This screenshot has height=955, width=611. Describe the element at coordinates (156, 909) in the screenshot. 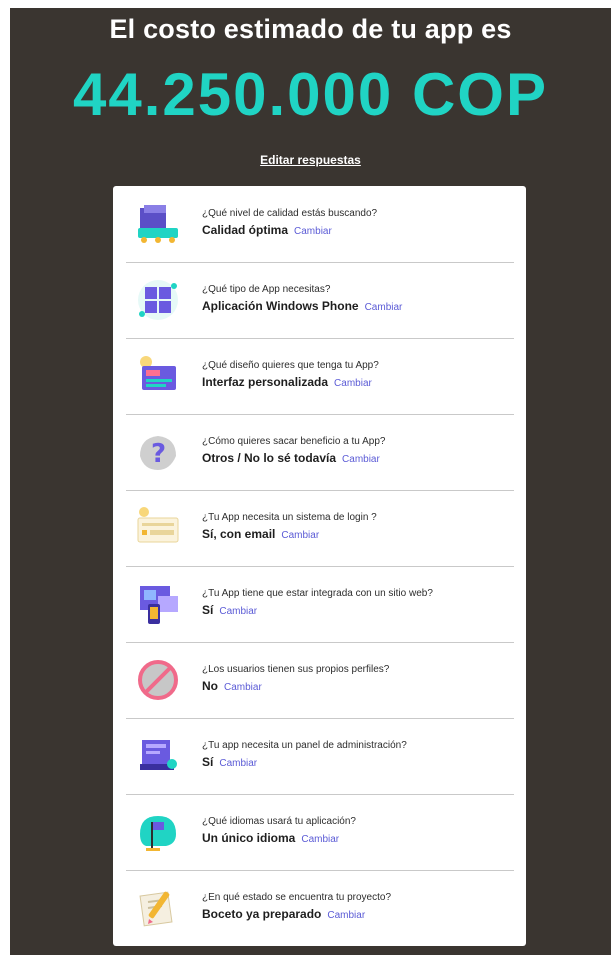

I see `sketch-icon` at that location.